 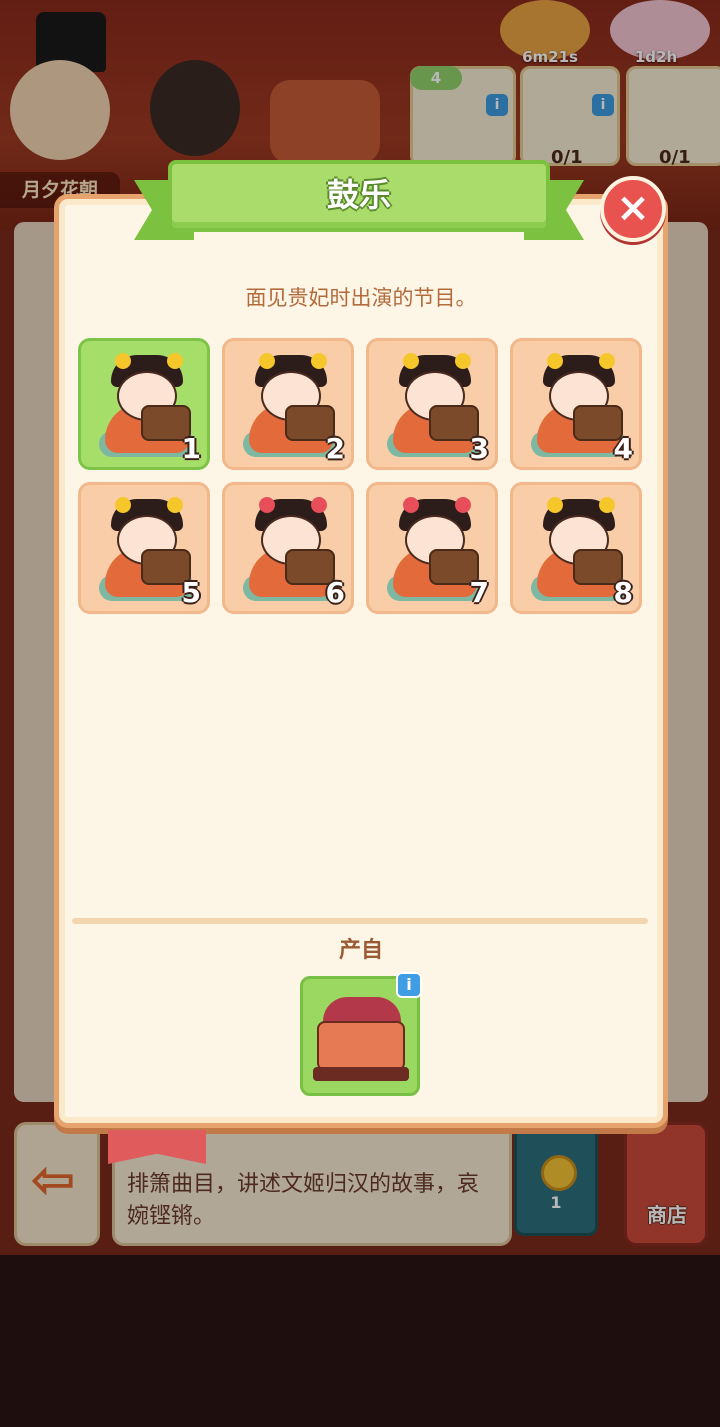 I want to click on item-level-number: 6, so click(x=335, y=592).